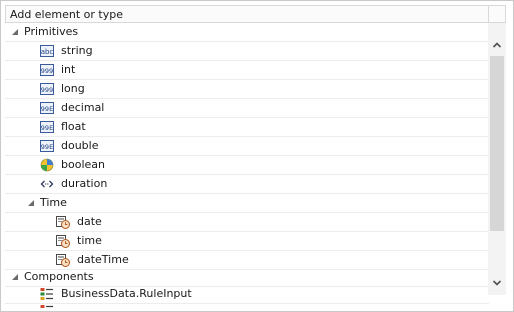 The width and height of the screenshot is (514, 312). Describe the element at coordinates (247, 89) in the screenshot. I see `tree-item-long: 999 long` at that location.